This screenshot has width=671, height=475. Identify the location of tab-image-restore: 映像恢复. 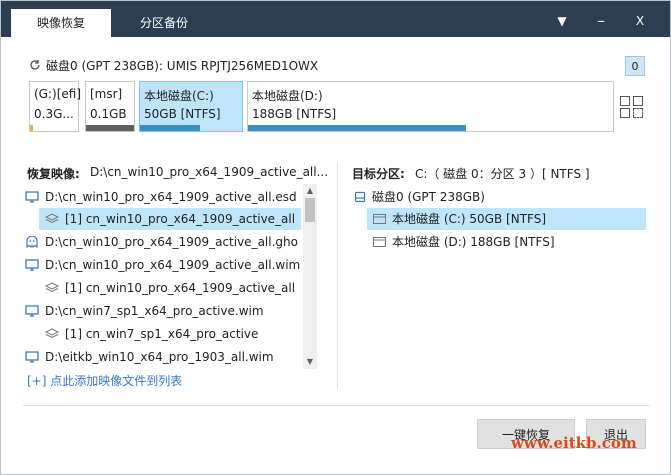
(61, 23).